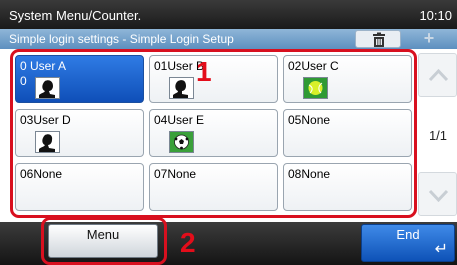 The width and height of the screenshot is (457, 265). Describe the element at coordinates (228, 14) in the screenshot. I see `title-bar: System Menu/Counter. 10:10` at that location.